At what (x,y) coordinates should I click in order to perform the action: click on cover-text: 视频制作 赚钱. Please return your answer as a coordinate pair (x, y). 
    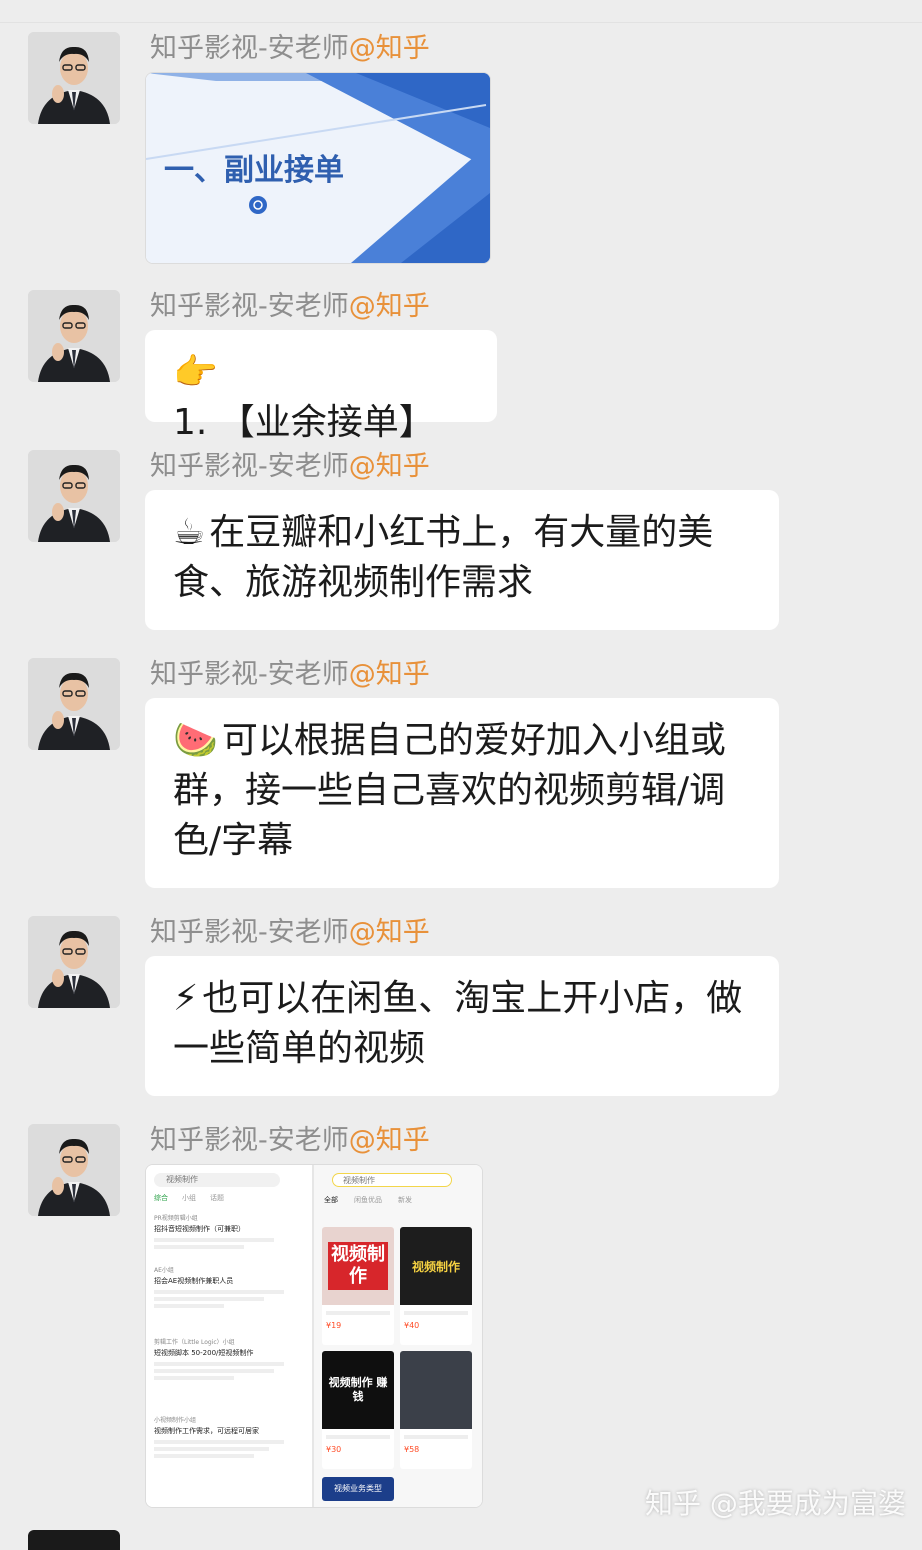
    Looking at the image, I should click on (358, 1389).